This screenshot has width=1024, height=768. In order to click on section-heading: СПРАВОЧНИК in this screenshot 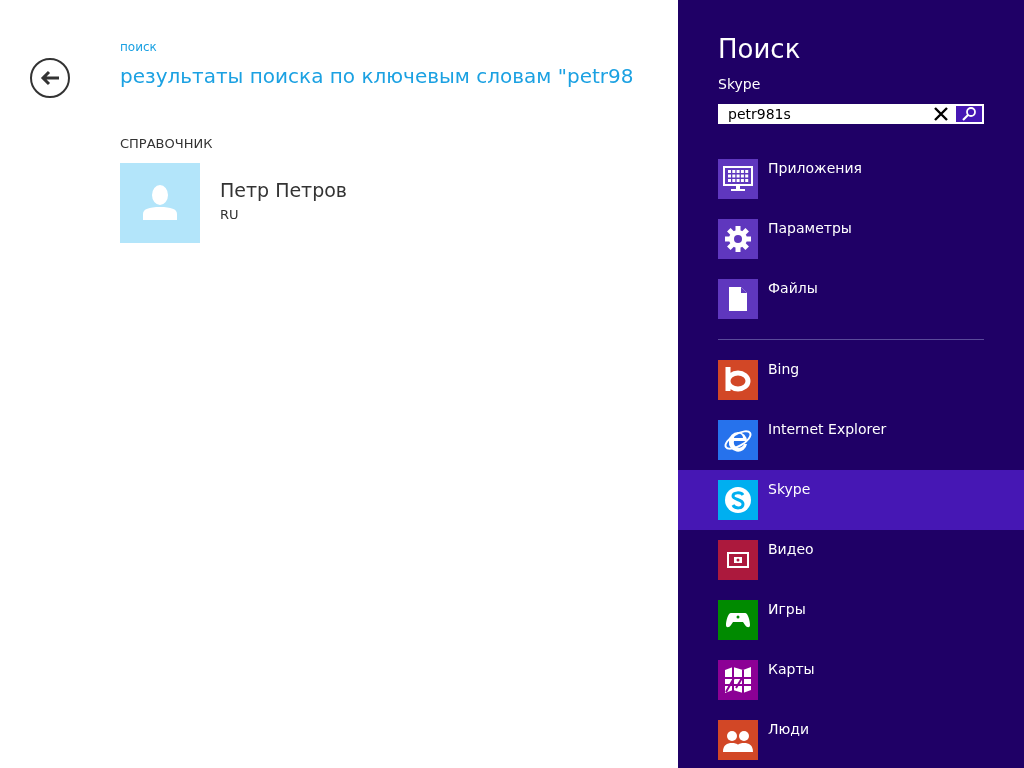, I will do `click(166, 143)`.